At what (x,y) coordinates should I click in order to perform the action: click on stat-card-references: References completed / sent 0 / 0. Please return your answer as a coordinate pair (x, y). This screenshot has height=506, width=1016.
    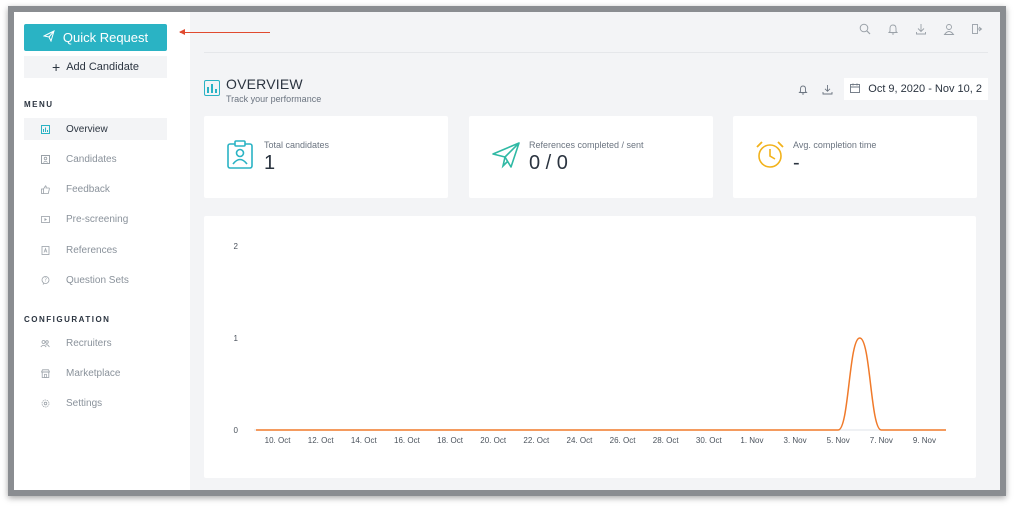
    Looking at the image, I should click on (591, 157).